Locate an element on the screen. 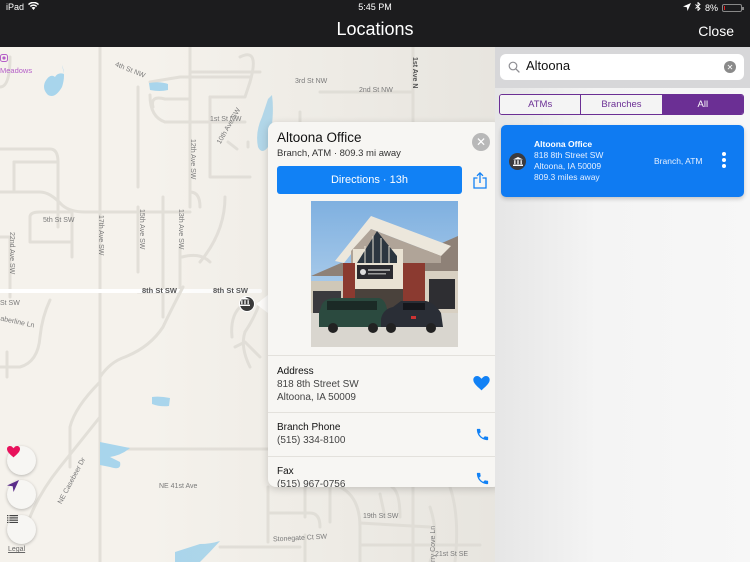 This screenshot has width=750, height=562. bank-map-pin is located at coordinates (247, 304).